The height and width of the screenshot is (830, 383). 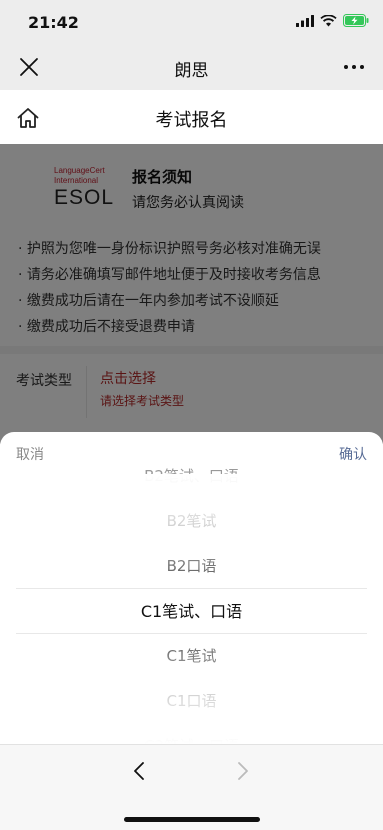 I want to click on page-title: 考试报名, so click(x=191, y=120).